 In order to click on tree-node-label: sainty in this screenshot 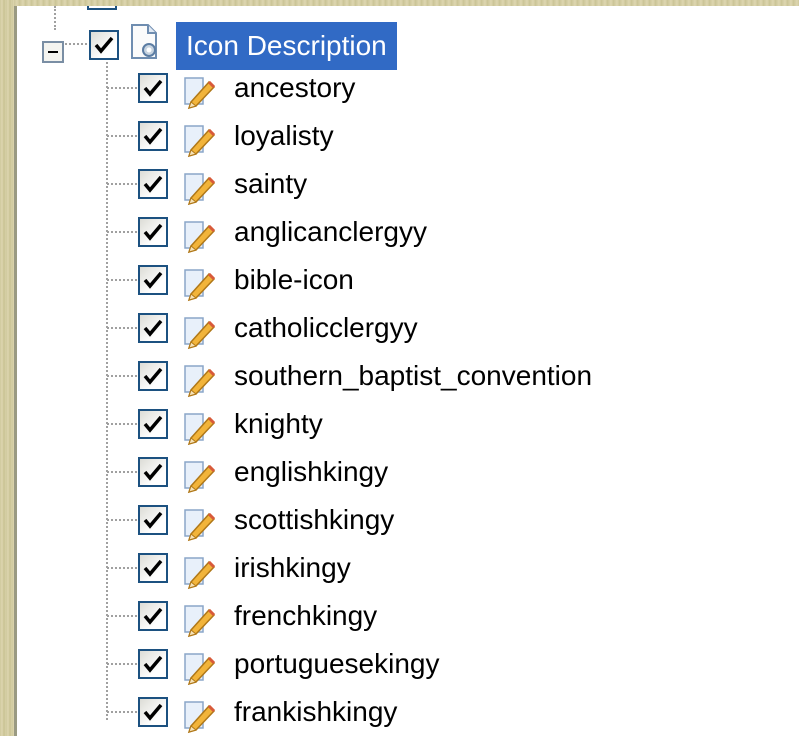, I will do `click(270, 184)`.